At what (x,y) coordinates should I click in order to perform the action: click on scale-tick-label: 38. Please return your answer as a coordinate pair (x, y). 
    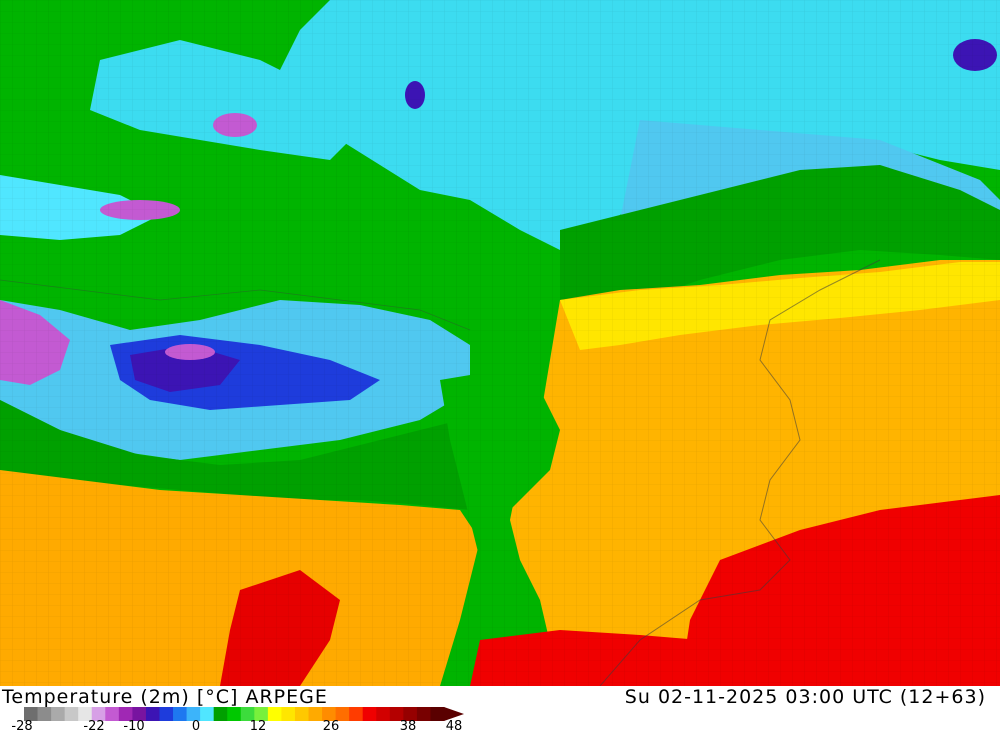
    Looking at the image, I should click on (408, 726).